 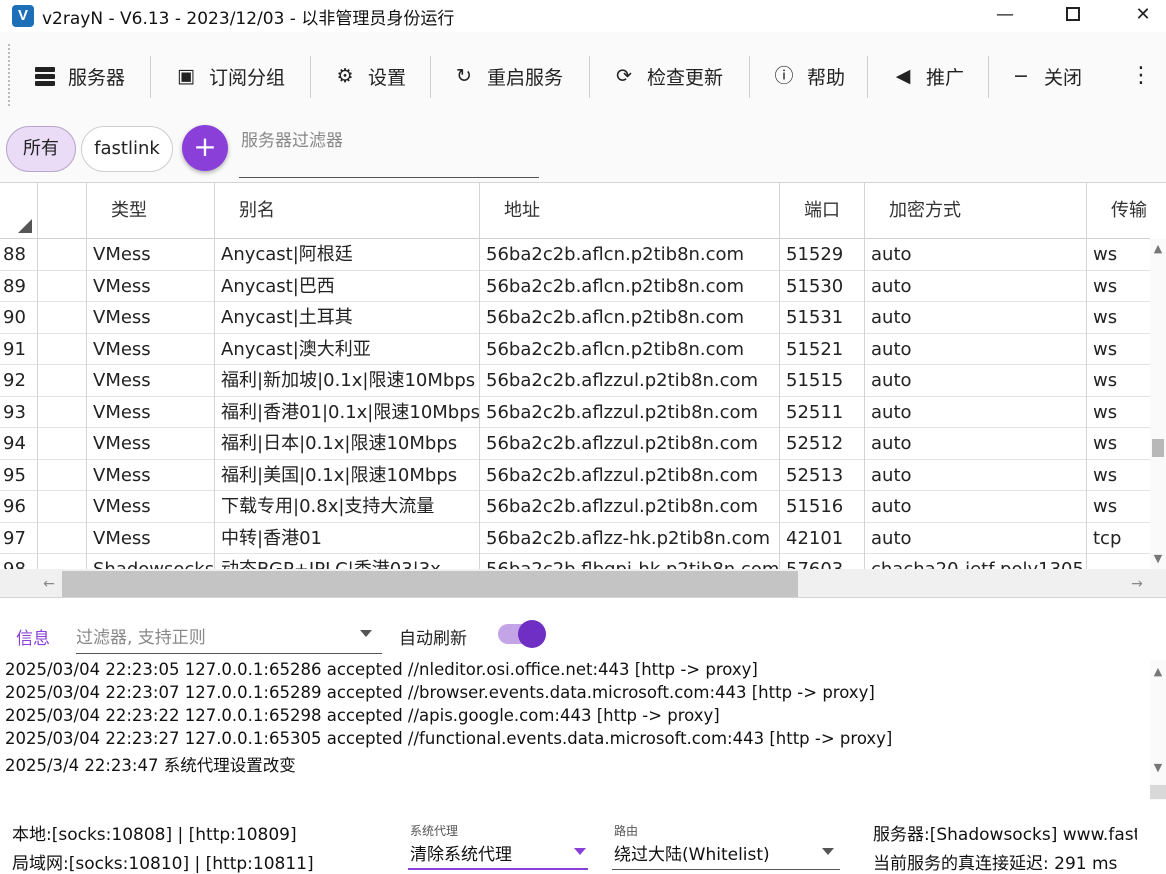 I want to click on log-vertical-scrollbar: ▲ ▼, so click(x=1158, y=730).